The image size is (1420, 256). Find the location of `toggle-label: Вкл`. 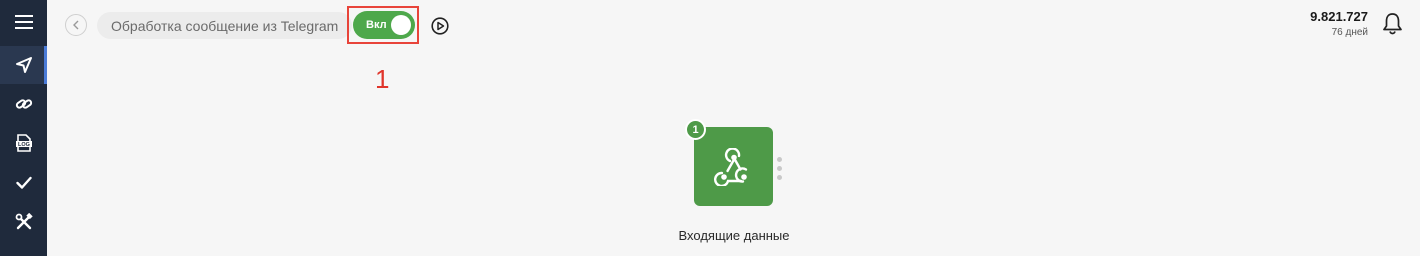

toggle-label: Вкл is located at coordinates (376, 25).